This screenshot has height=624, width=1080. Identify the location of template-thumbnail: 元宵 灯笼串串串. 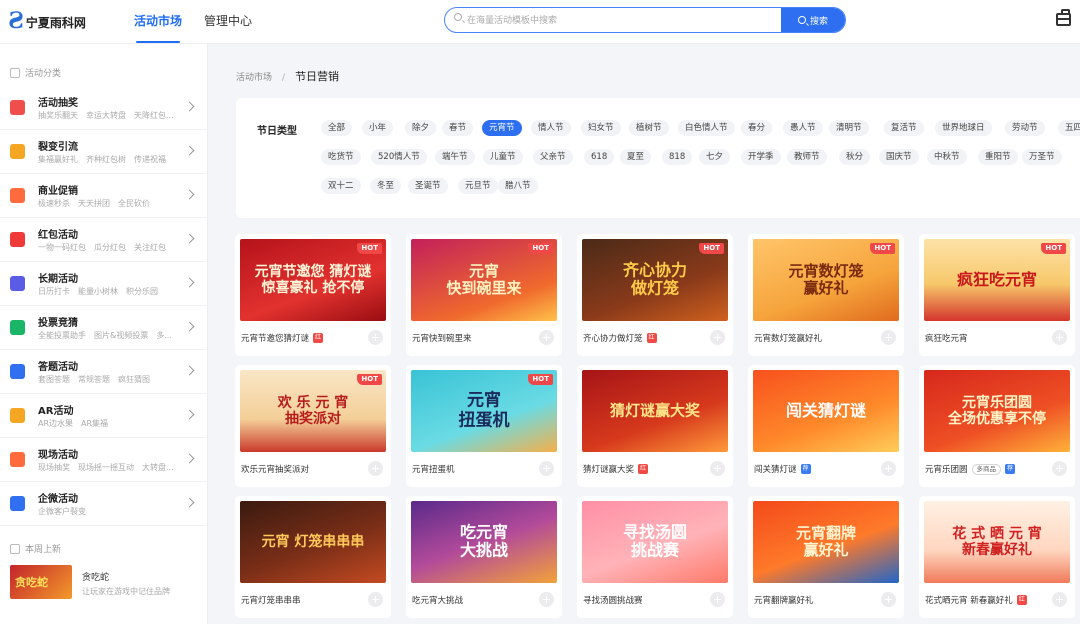
(313, 542).